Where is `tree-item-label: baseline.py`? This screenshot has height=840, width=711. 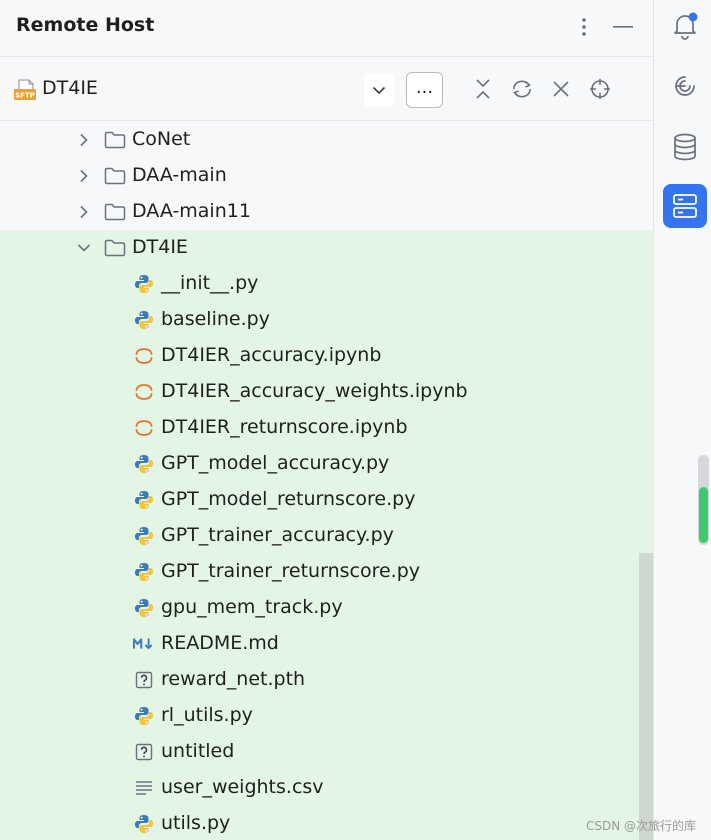 tree-item-label: baseline.py is located at coordinates (215, 319).